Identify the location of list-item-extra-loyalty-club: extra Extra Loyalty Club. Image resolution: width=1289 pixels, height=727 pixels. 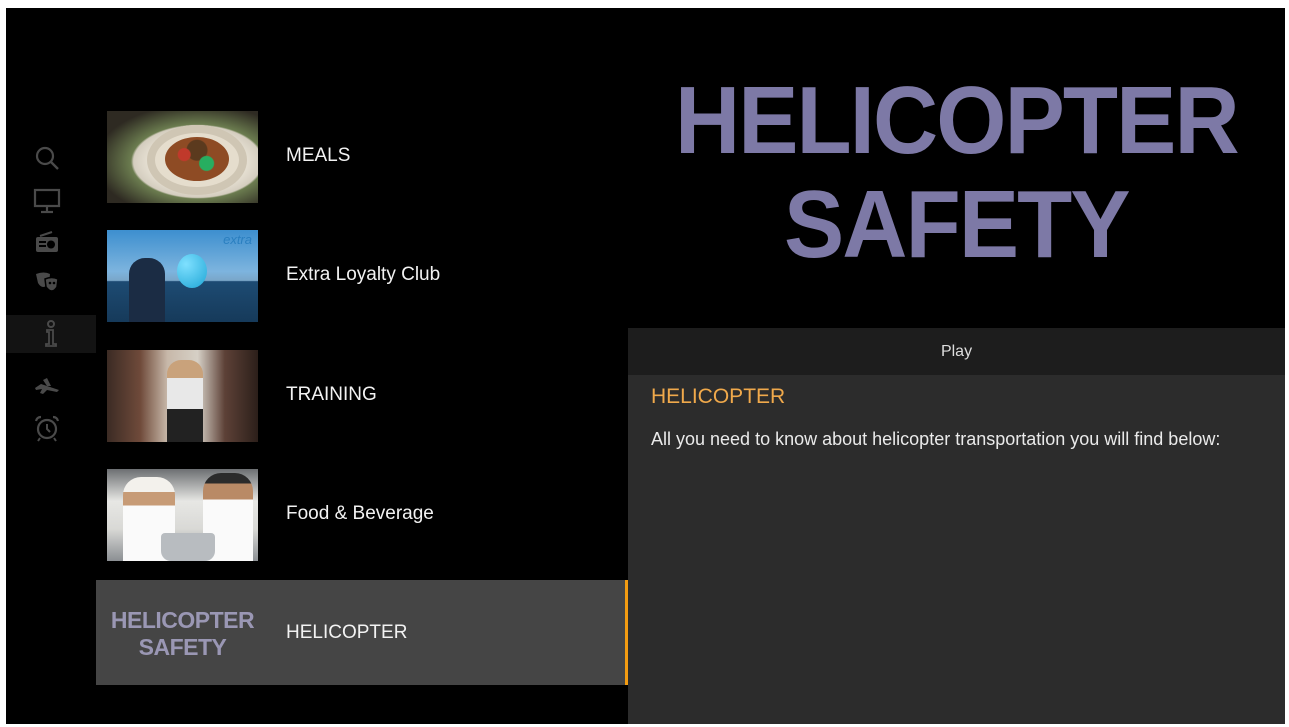
(362, 274).